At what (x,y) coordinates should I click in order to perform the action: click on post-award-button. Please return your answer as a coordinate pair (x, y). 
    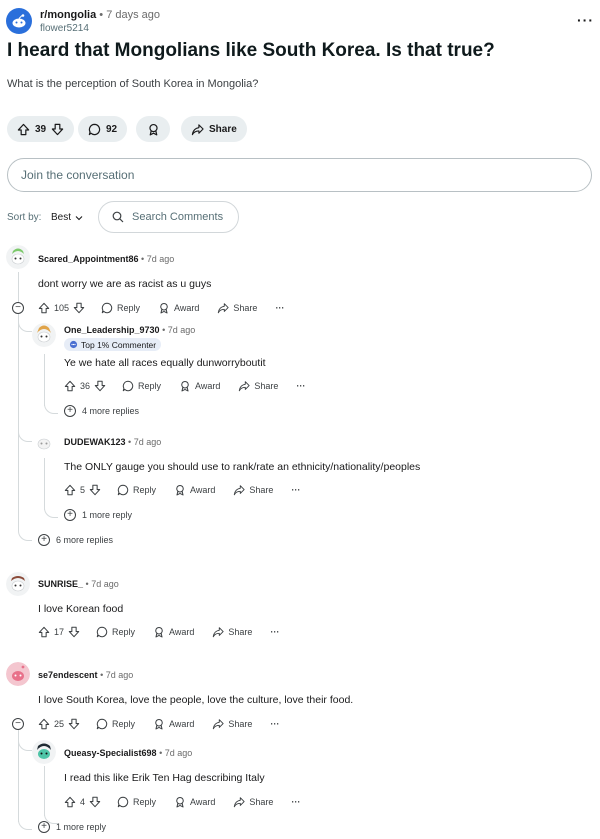
    Looking at the image, I should click on (153, 129).